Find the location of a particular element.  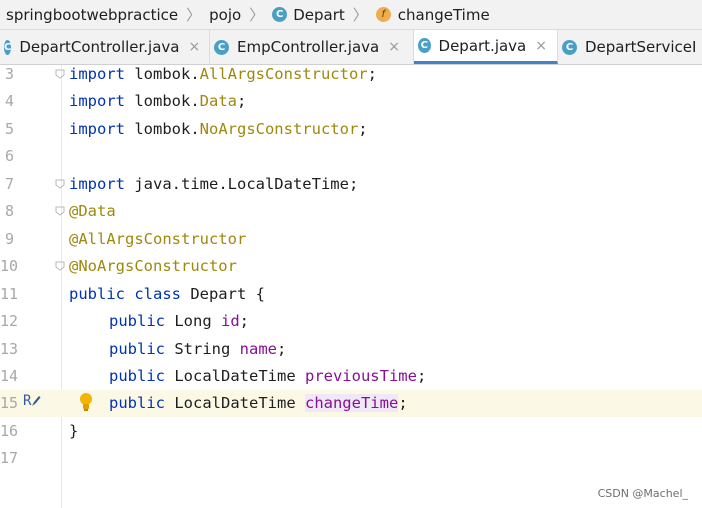

code-line: 5 import lombok.NoArgsConstructor; is located at coordinates (351, 129).